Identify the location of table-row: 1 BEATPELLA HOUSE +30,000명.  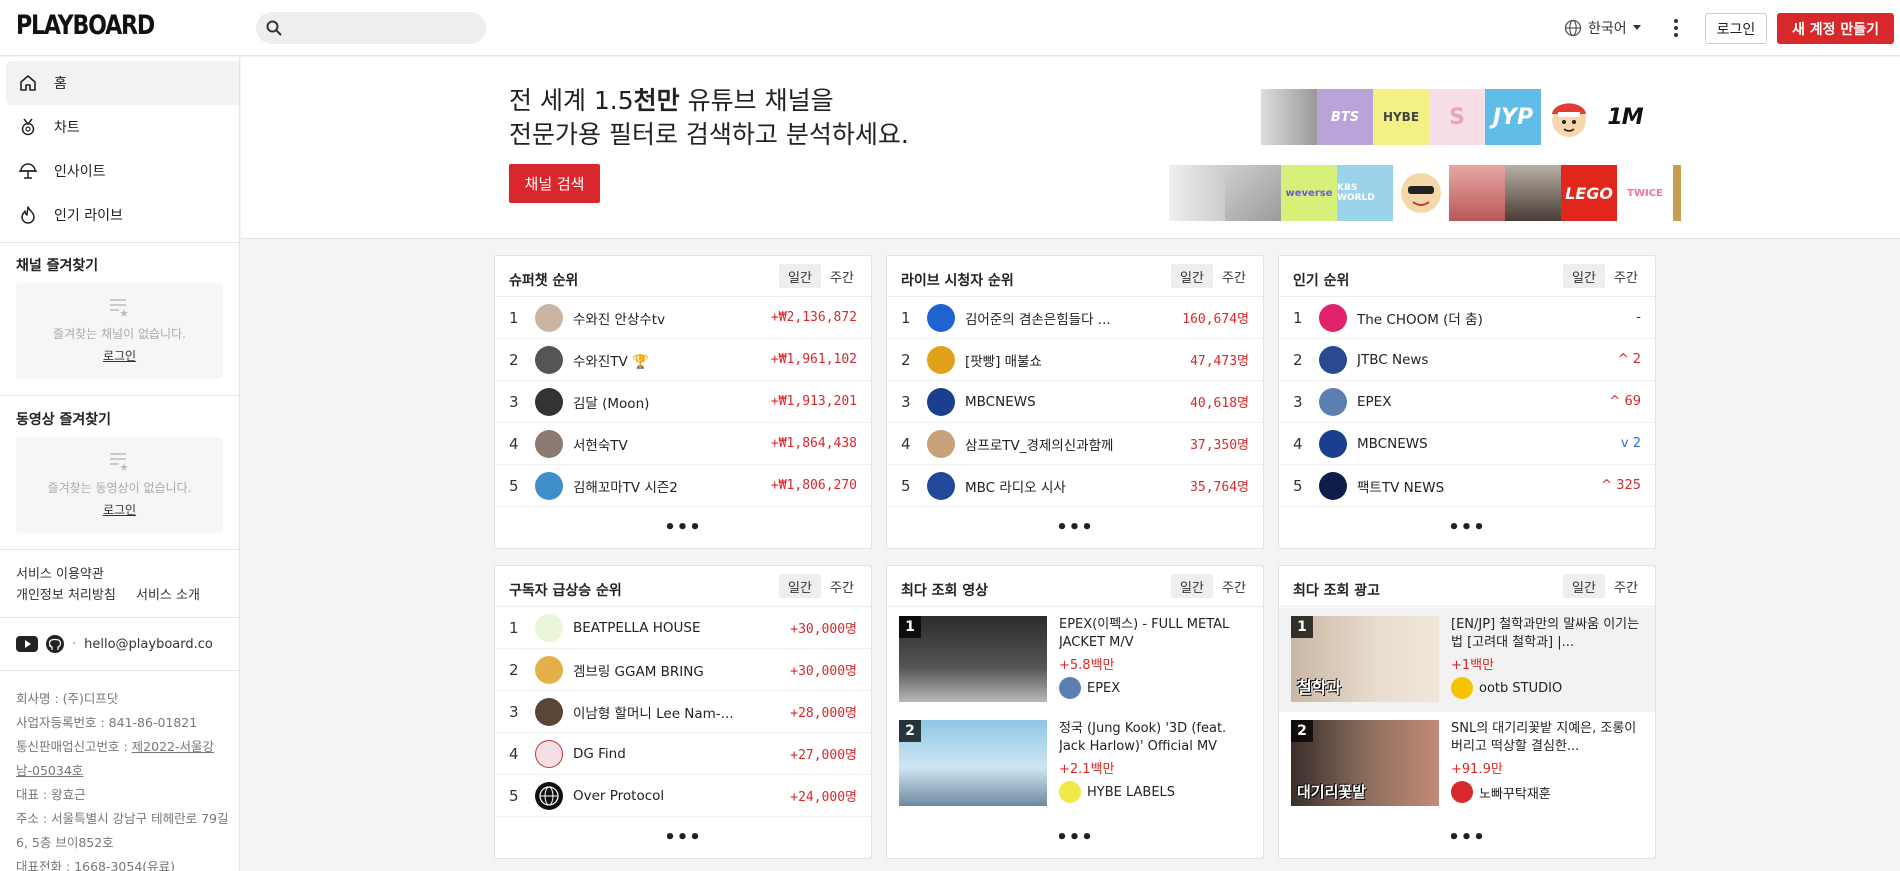
(683, 628).